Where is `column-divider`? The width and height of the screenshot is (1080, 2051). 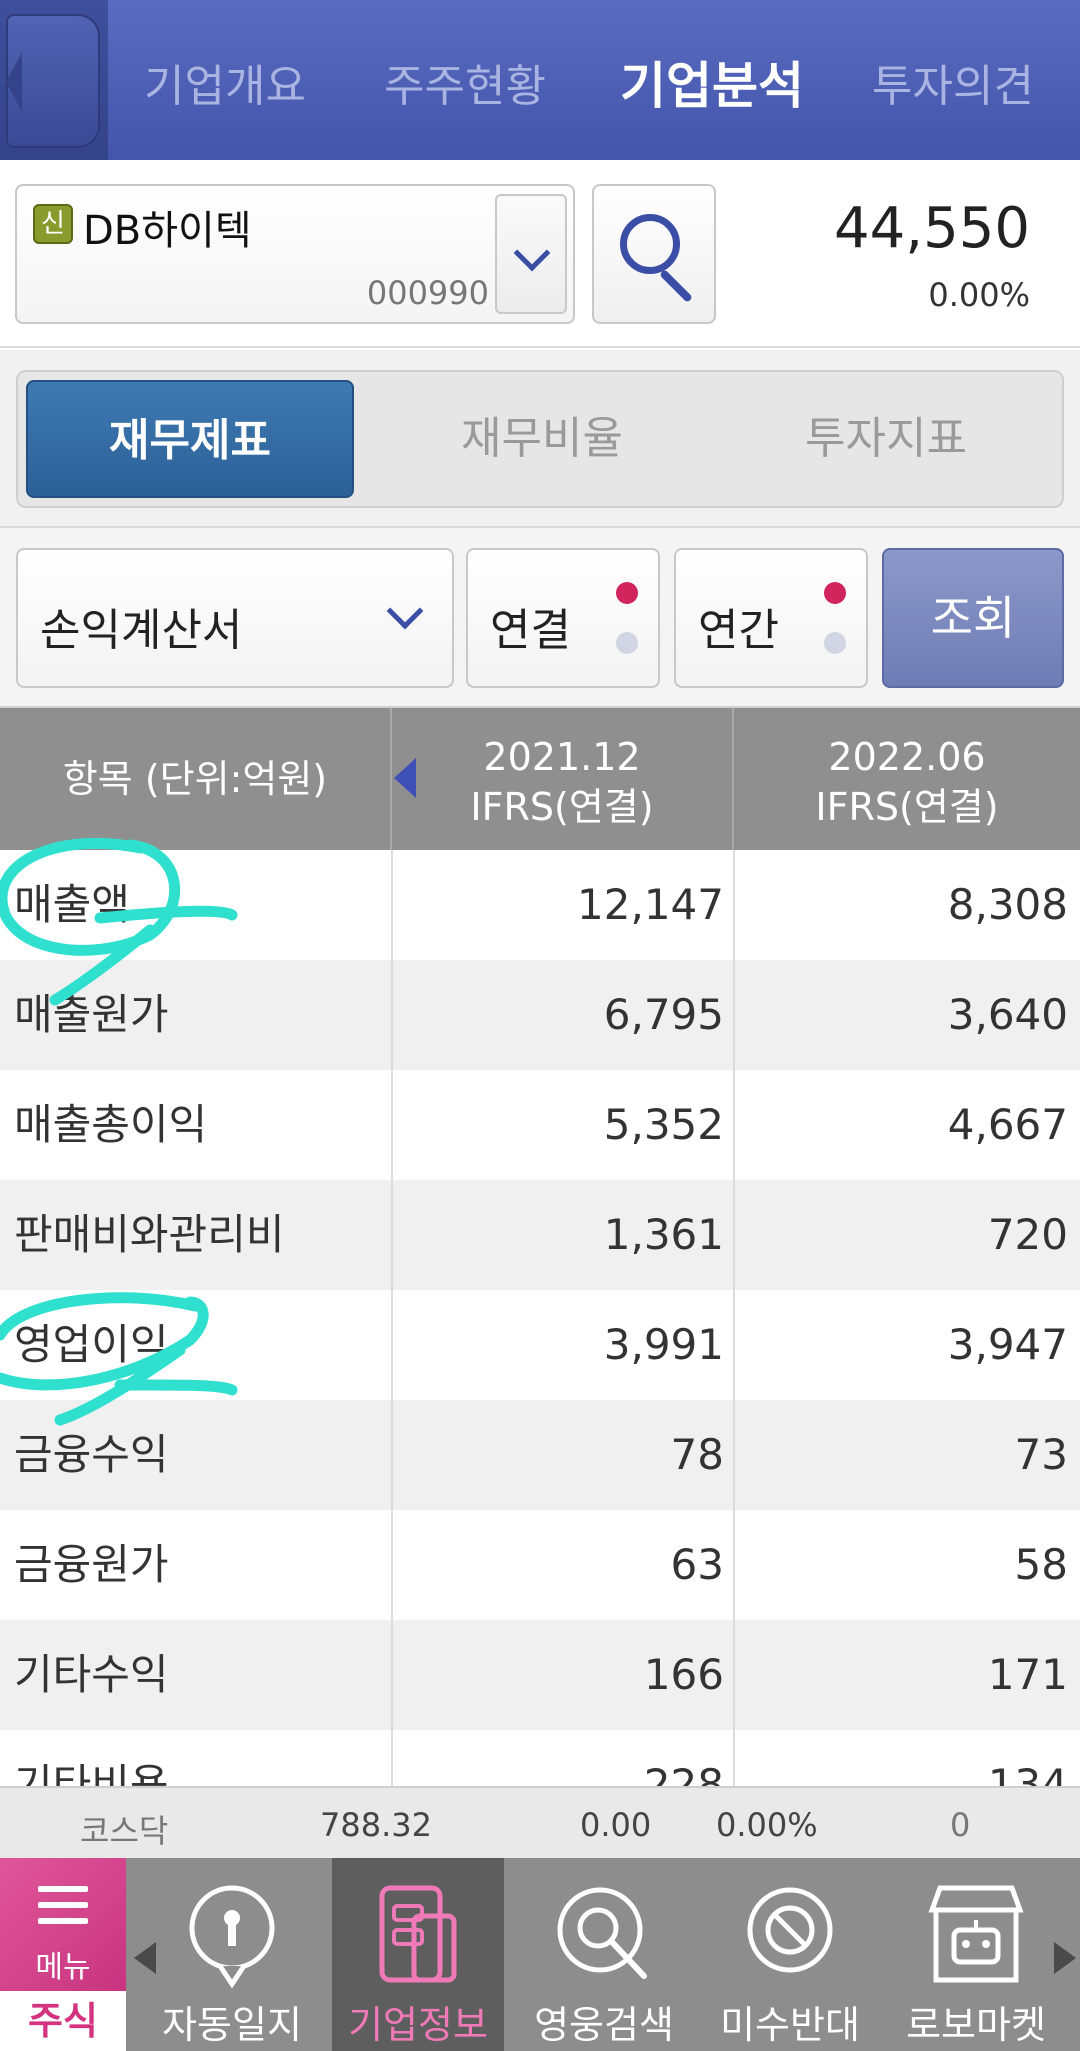 column-divider is located at coordinates (392, 1318).